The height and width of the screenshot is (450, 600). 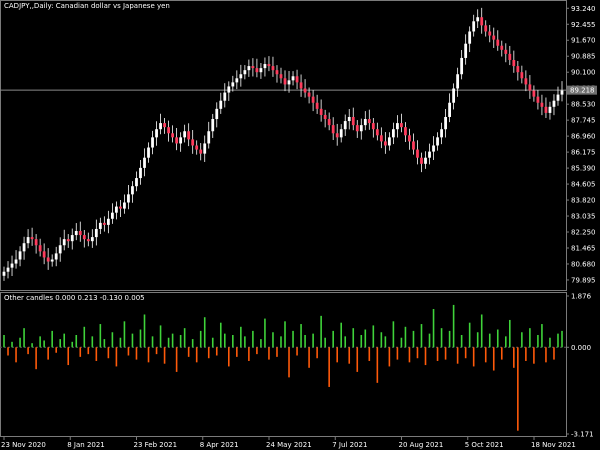 I want to click on price-tick-label: 90.100, so click(x=583, y=73).